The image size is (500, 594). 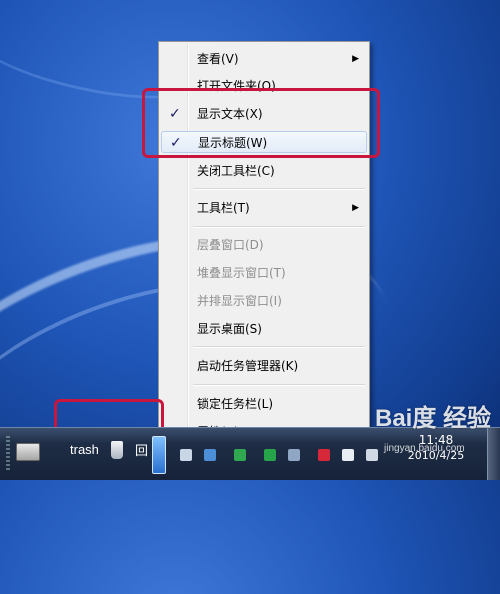 I want to click on menu-item-task-manager: 启动任务管理器(K), so click(x=264, y=366).